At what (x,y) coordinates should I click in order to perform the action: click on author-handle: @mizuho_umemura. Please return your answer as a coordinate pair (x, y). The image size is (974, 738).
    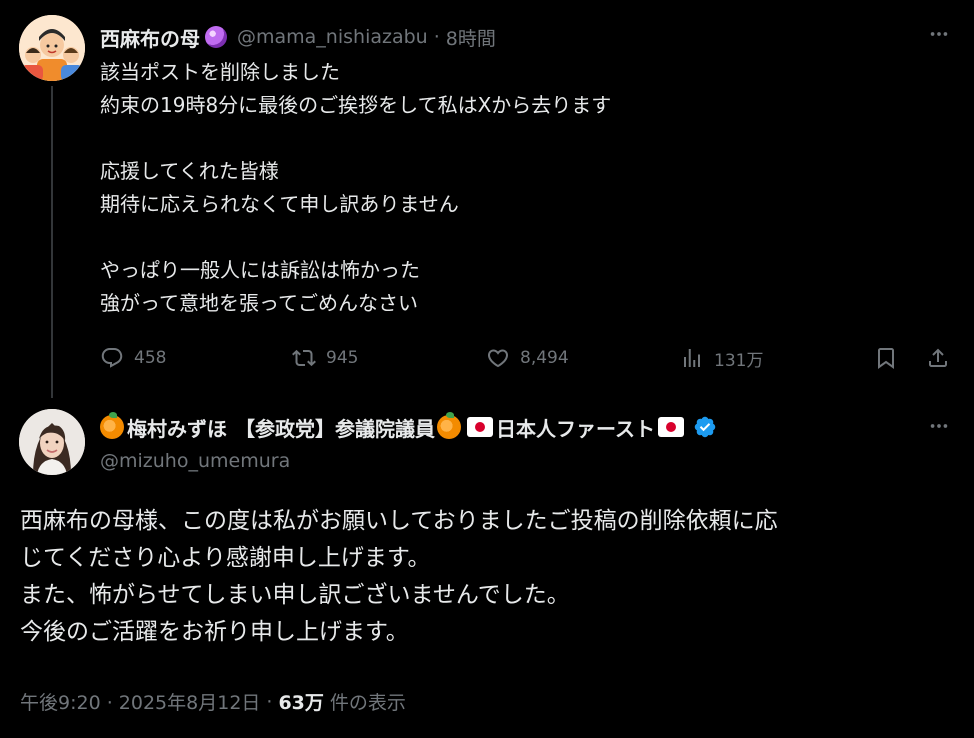
    Looking at the image, I should click on (195, 461).